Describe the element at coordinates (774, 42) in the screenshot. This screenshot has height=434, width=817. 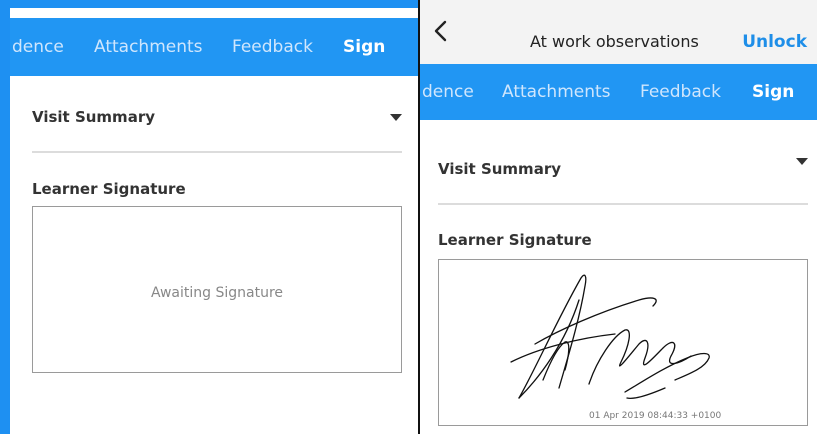
I see `unlock-button: Unlock` at that location.